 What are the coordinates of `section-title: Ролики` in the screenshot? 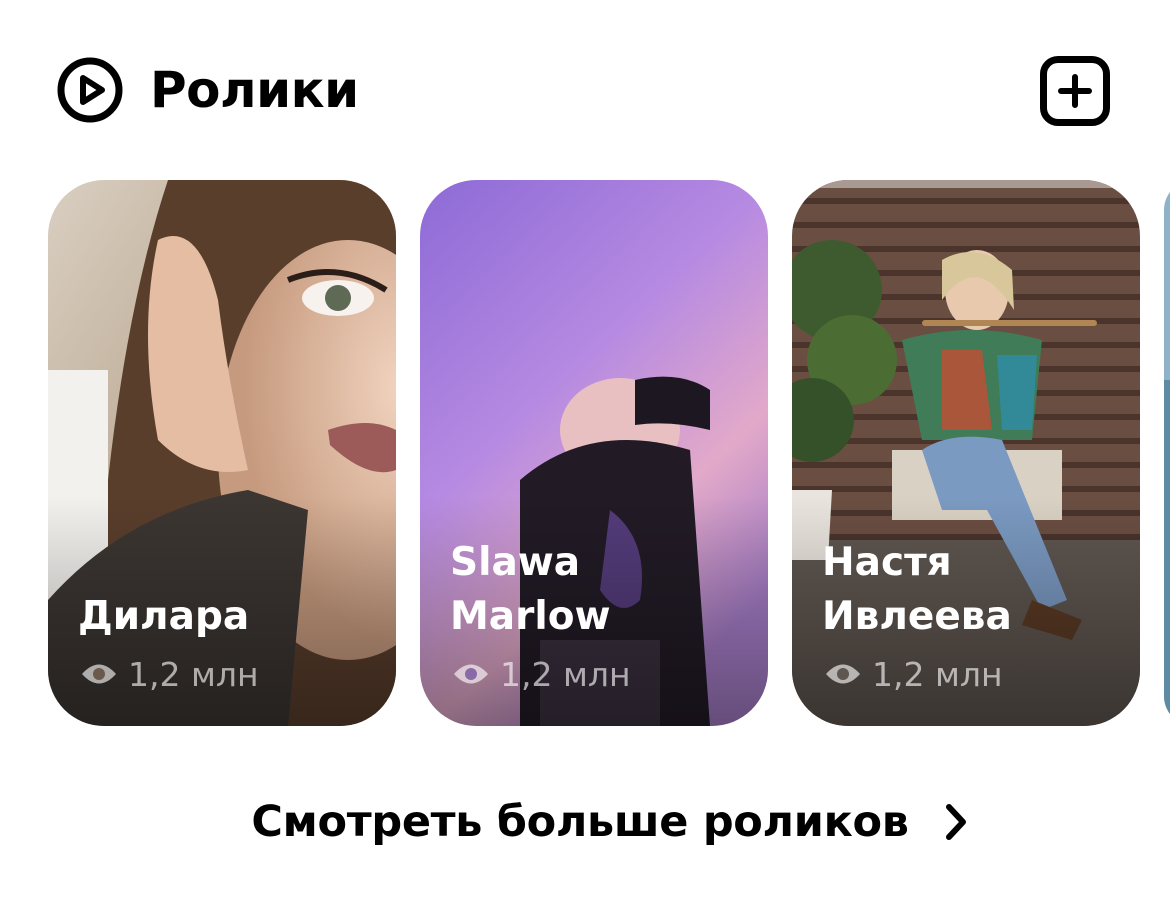 It's located at (254, 90).